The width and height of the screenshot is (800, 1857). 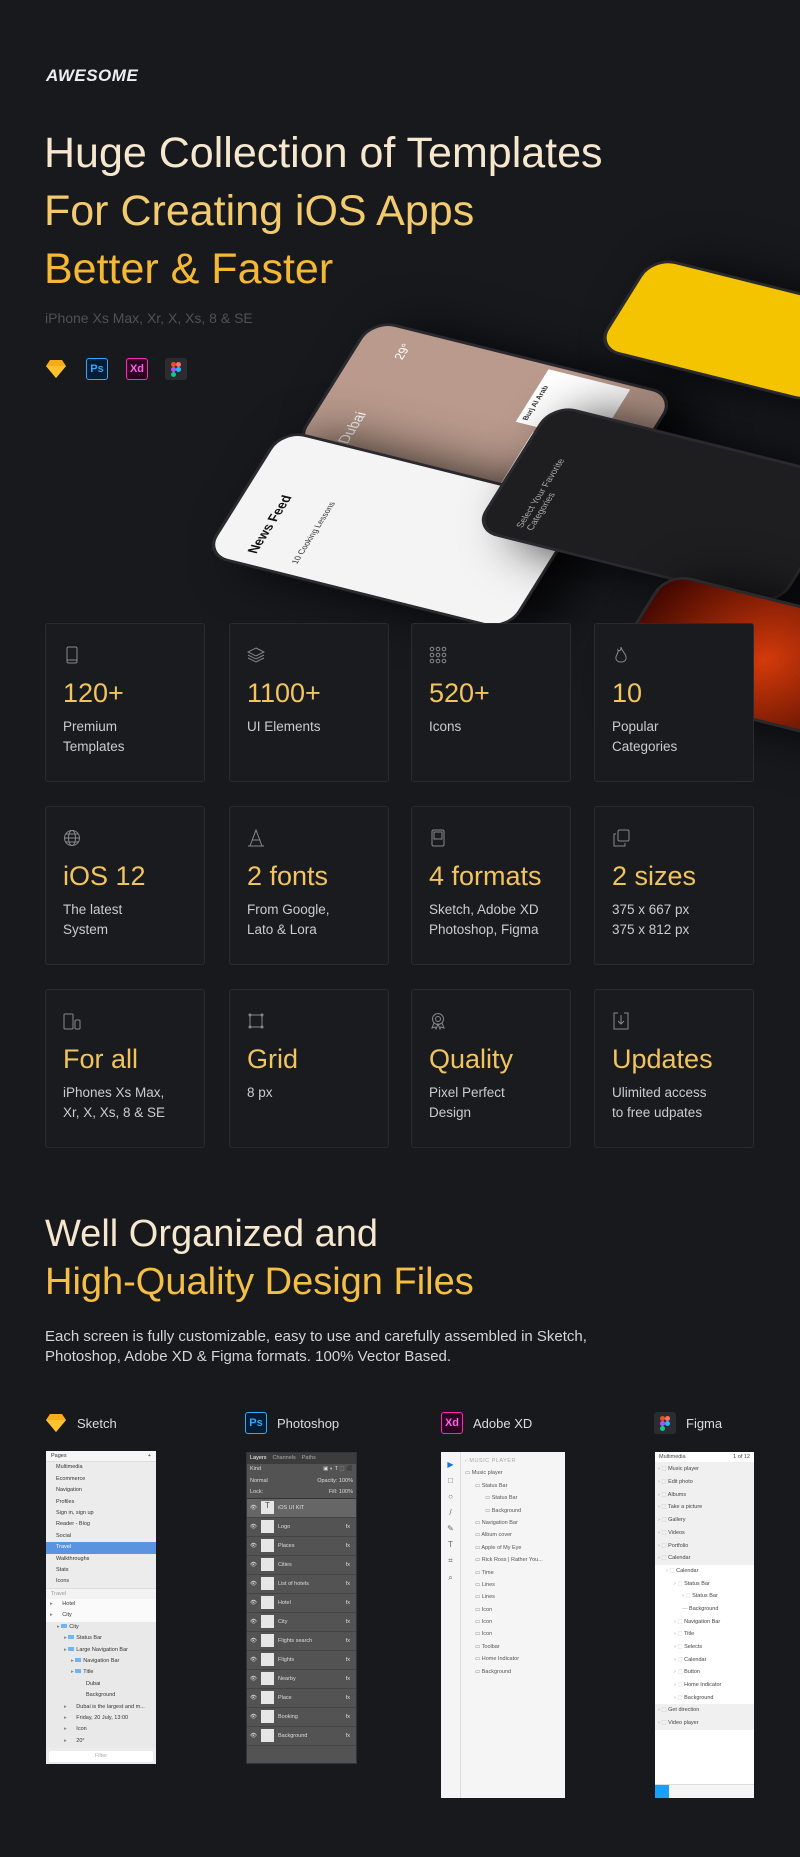 I want to click on layer-item: › ⬚ Title, so click(x=704, y=1635).